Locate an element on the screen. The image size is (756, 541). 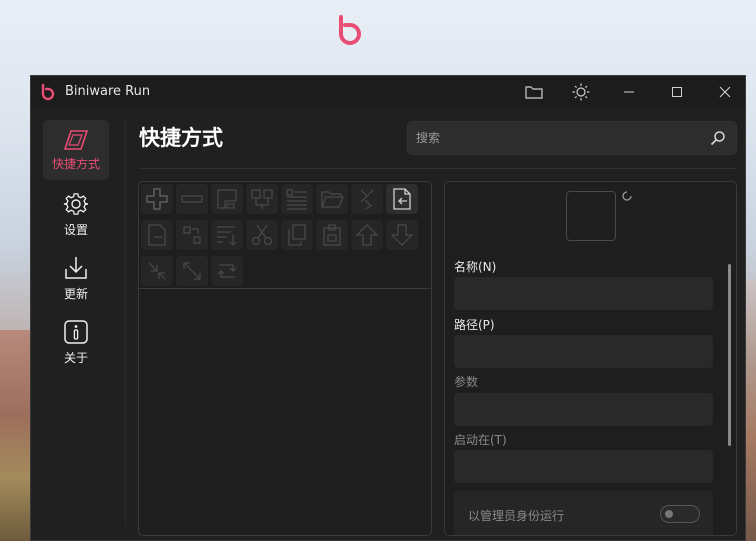
sort-button is located at coordinates (227, 235).